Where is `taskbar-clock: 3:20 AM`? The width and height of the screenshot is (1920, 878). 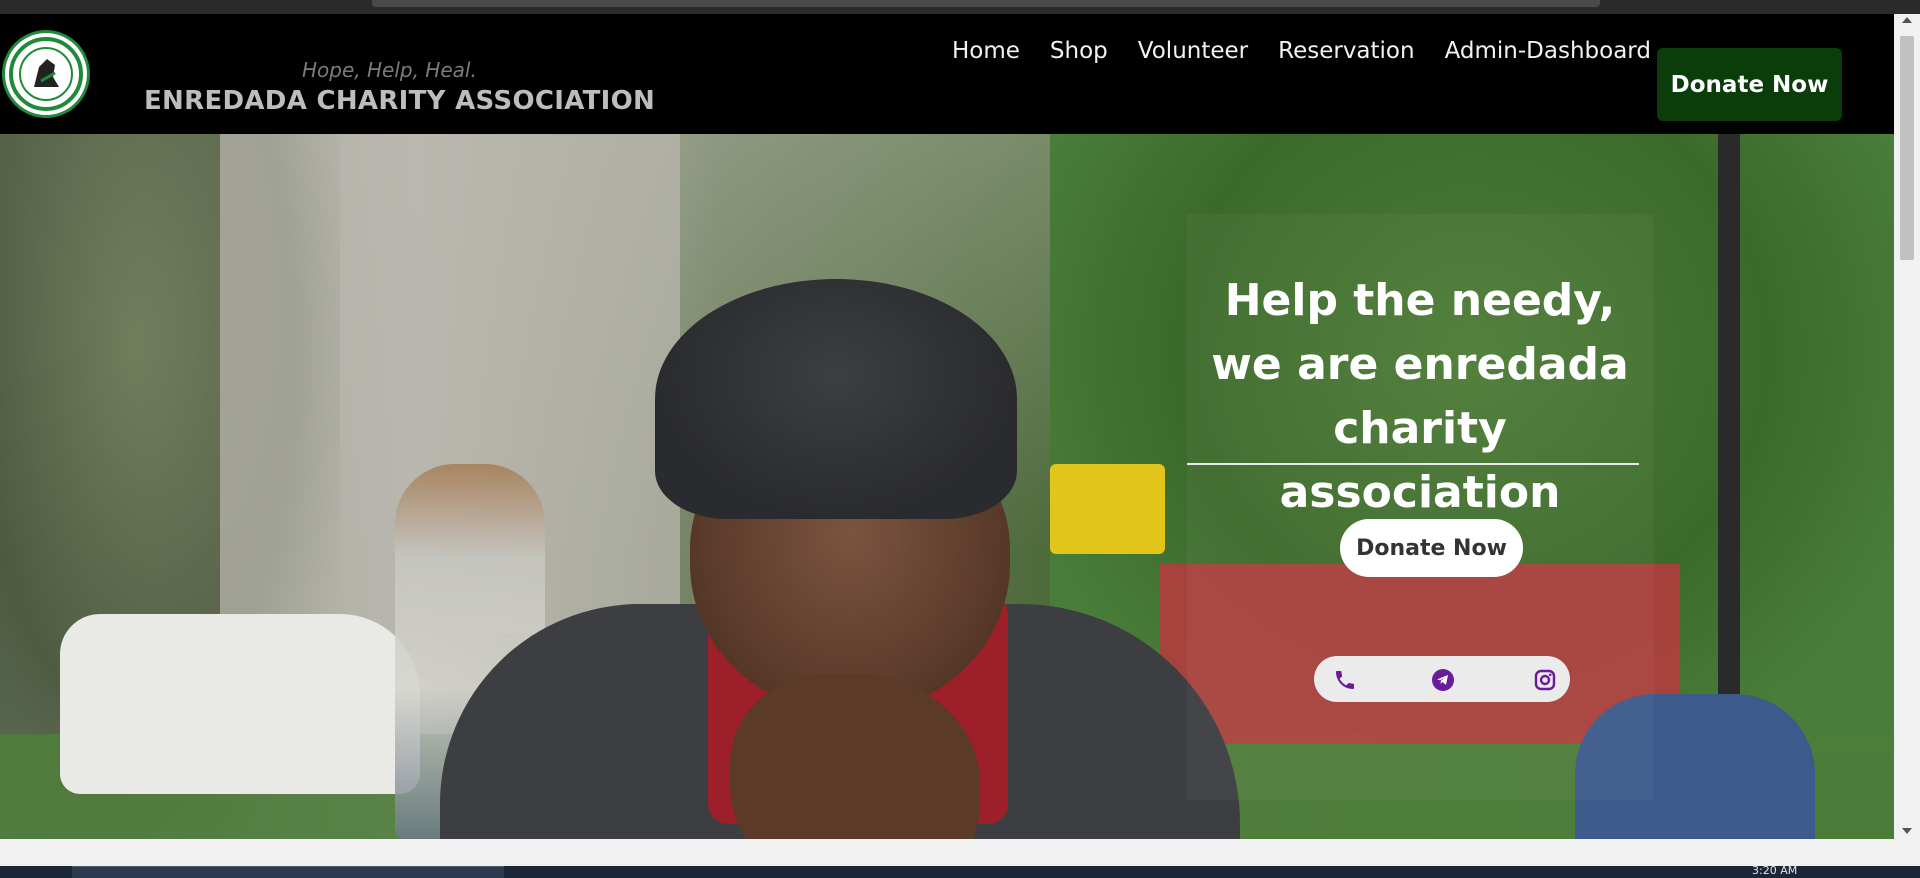
taskbar-clock: 3:20 AM is located at coordinates (1775, 870).